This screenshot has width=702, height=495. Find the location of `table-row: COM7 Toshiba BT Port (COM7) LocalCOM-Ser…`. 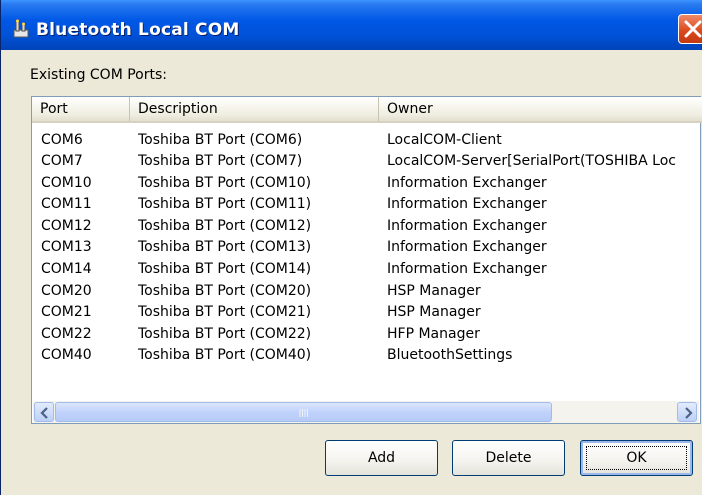

table-row: COM7 Toshiba BT Port (COM7) LocalCOM-Ser… is located at coordinates (367, 161).